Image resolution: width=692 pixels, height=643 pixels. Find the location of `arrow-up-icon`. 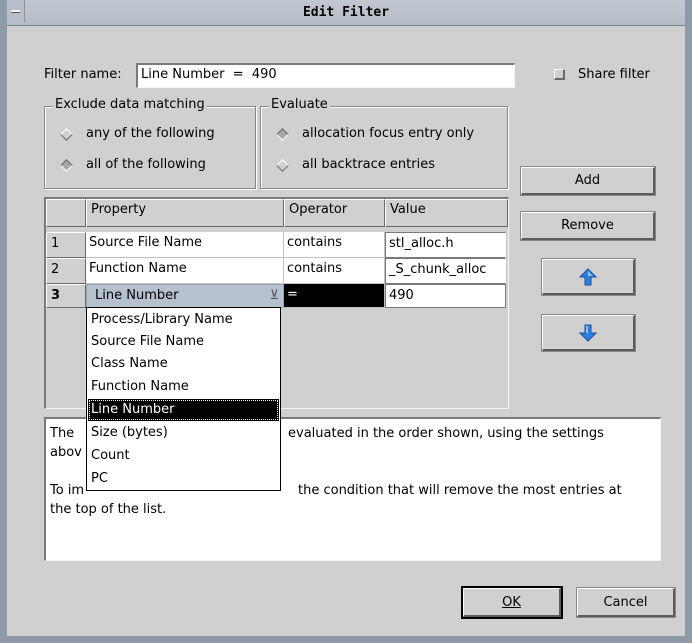

arrow-up-icon is located at coordinates (588, 276).